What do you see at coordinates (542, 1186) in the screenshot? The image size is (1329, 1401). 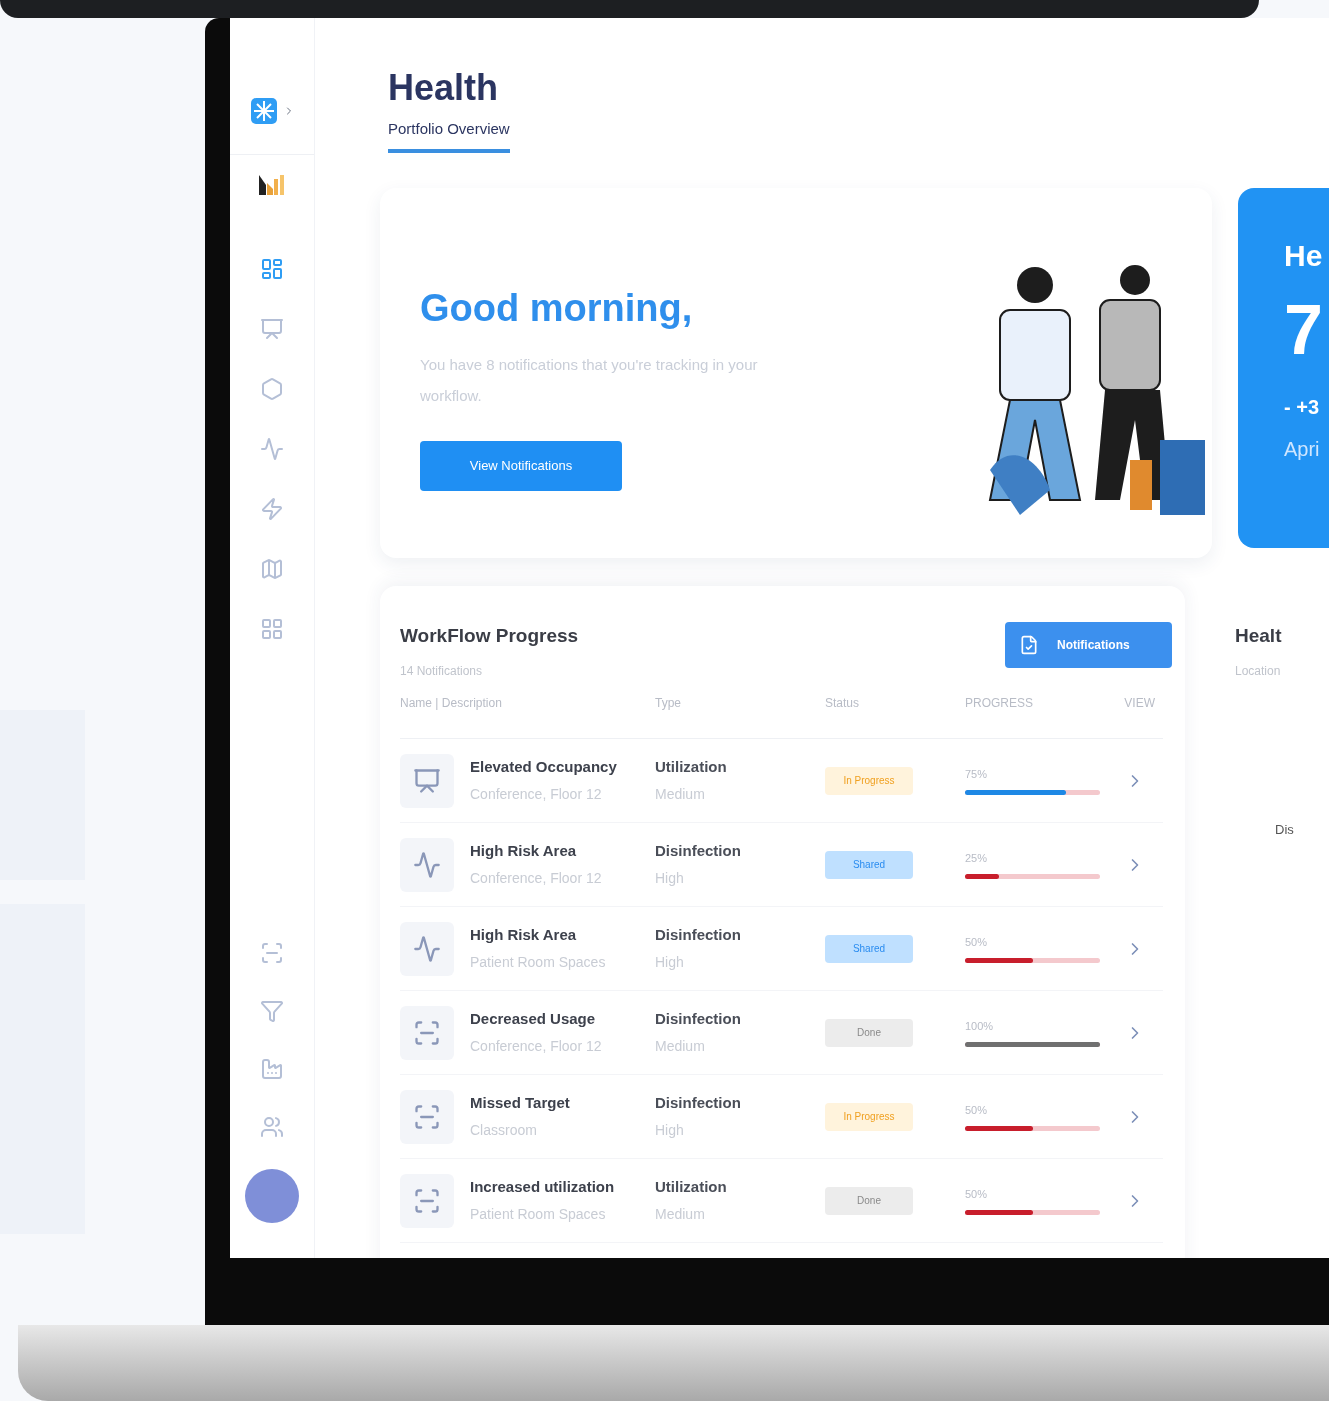 I see `row-name: Increased utilization` at bounding box center [542, 1186].